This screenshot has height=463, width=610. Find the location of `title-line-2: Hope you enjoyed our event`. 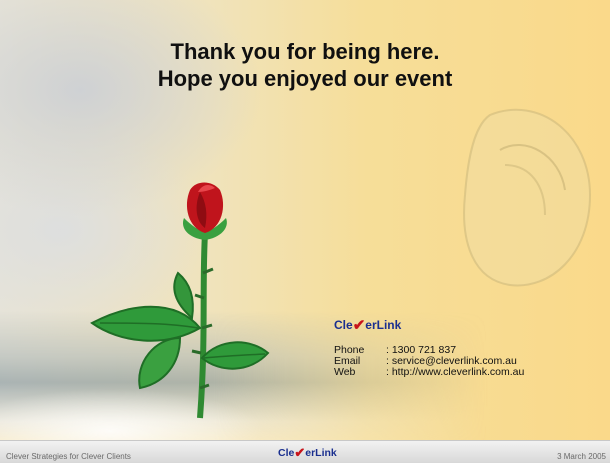

title-line-2: Hope you enjoyed our event is located at coordinates (305, 78).